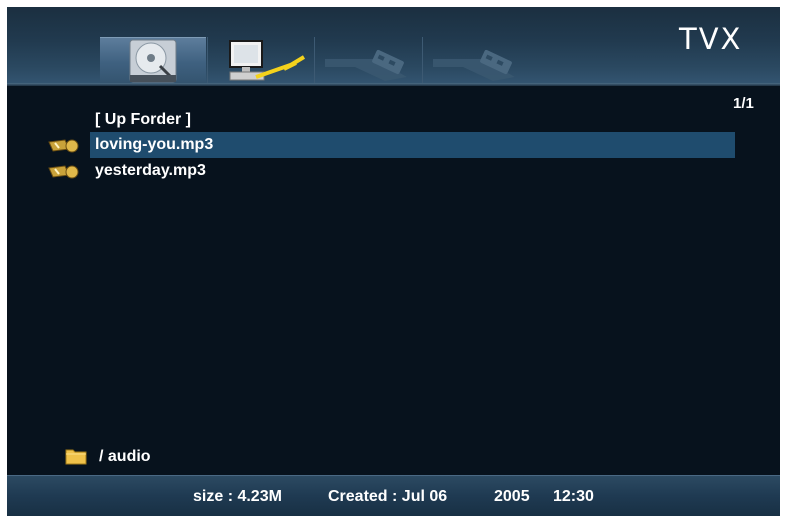 The image size is (787, 523). What do you see at coordinates (412, 120) in the screenshot?
I see `list-item-up-folder: [ Up Forder ]` at bounding box center [412, 120].